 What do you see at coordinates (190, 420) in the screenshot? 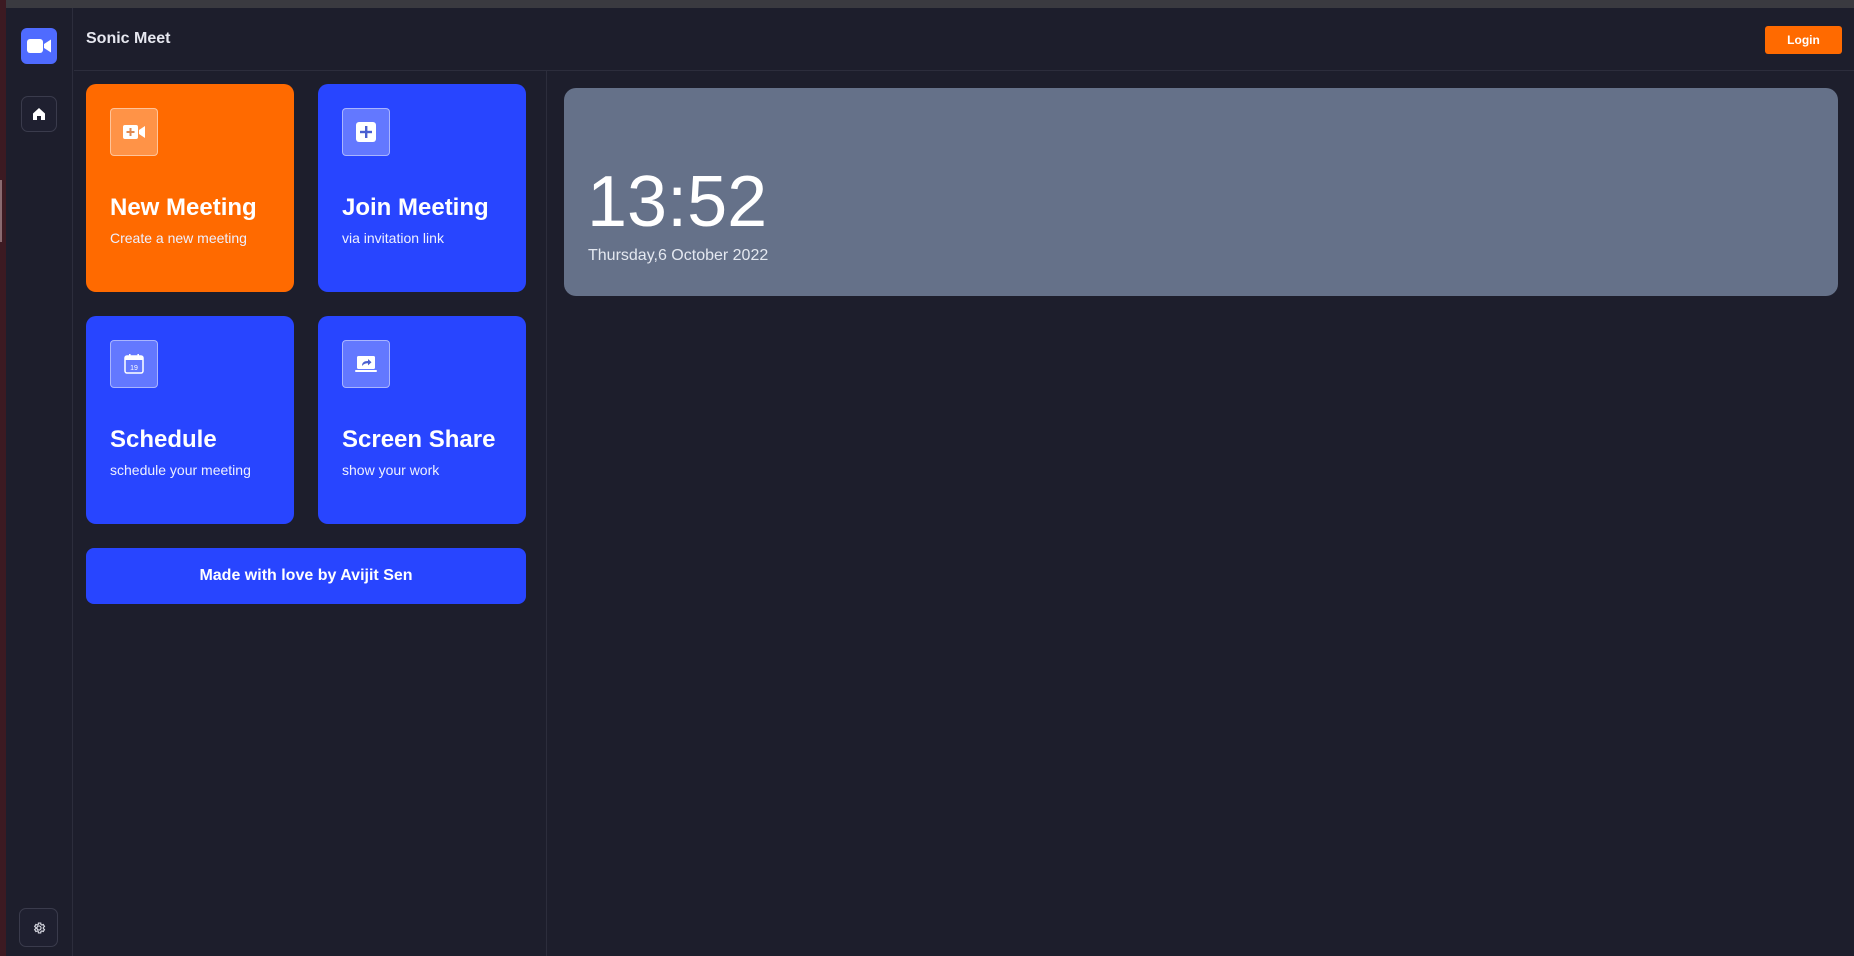
I see `schedule-card: 19 Schedule schedule your meeting` at bounding box center [190, 420].